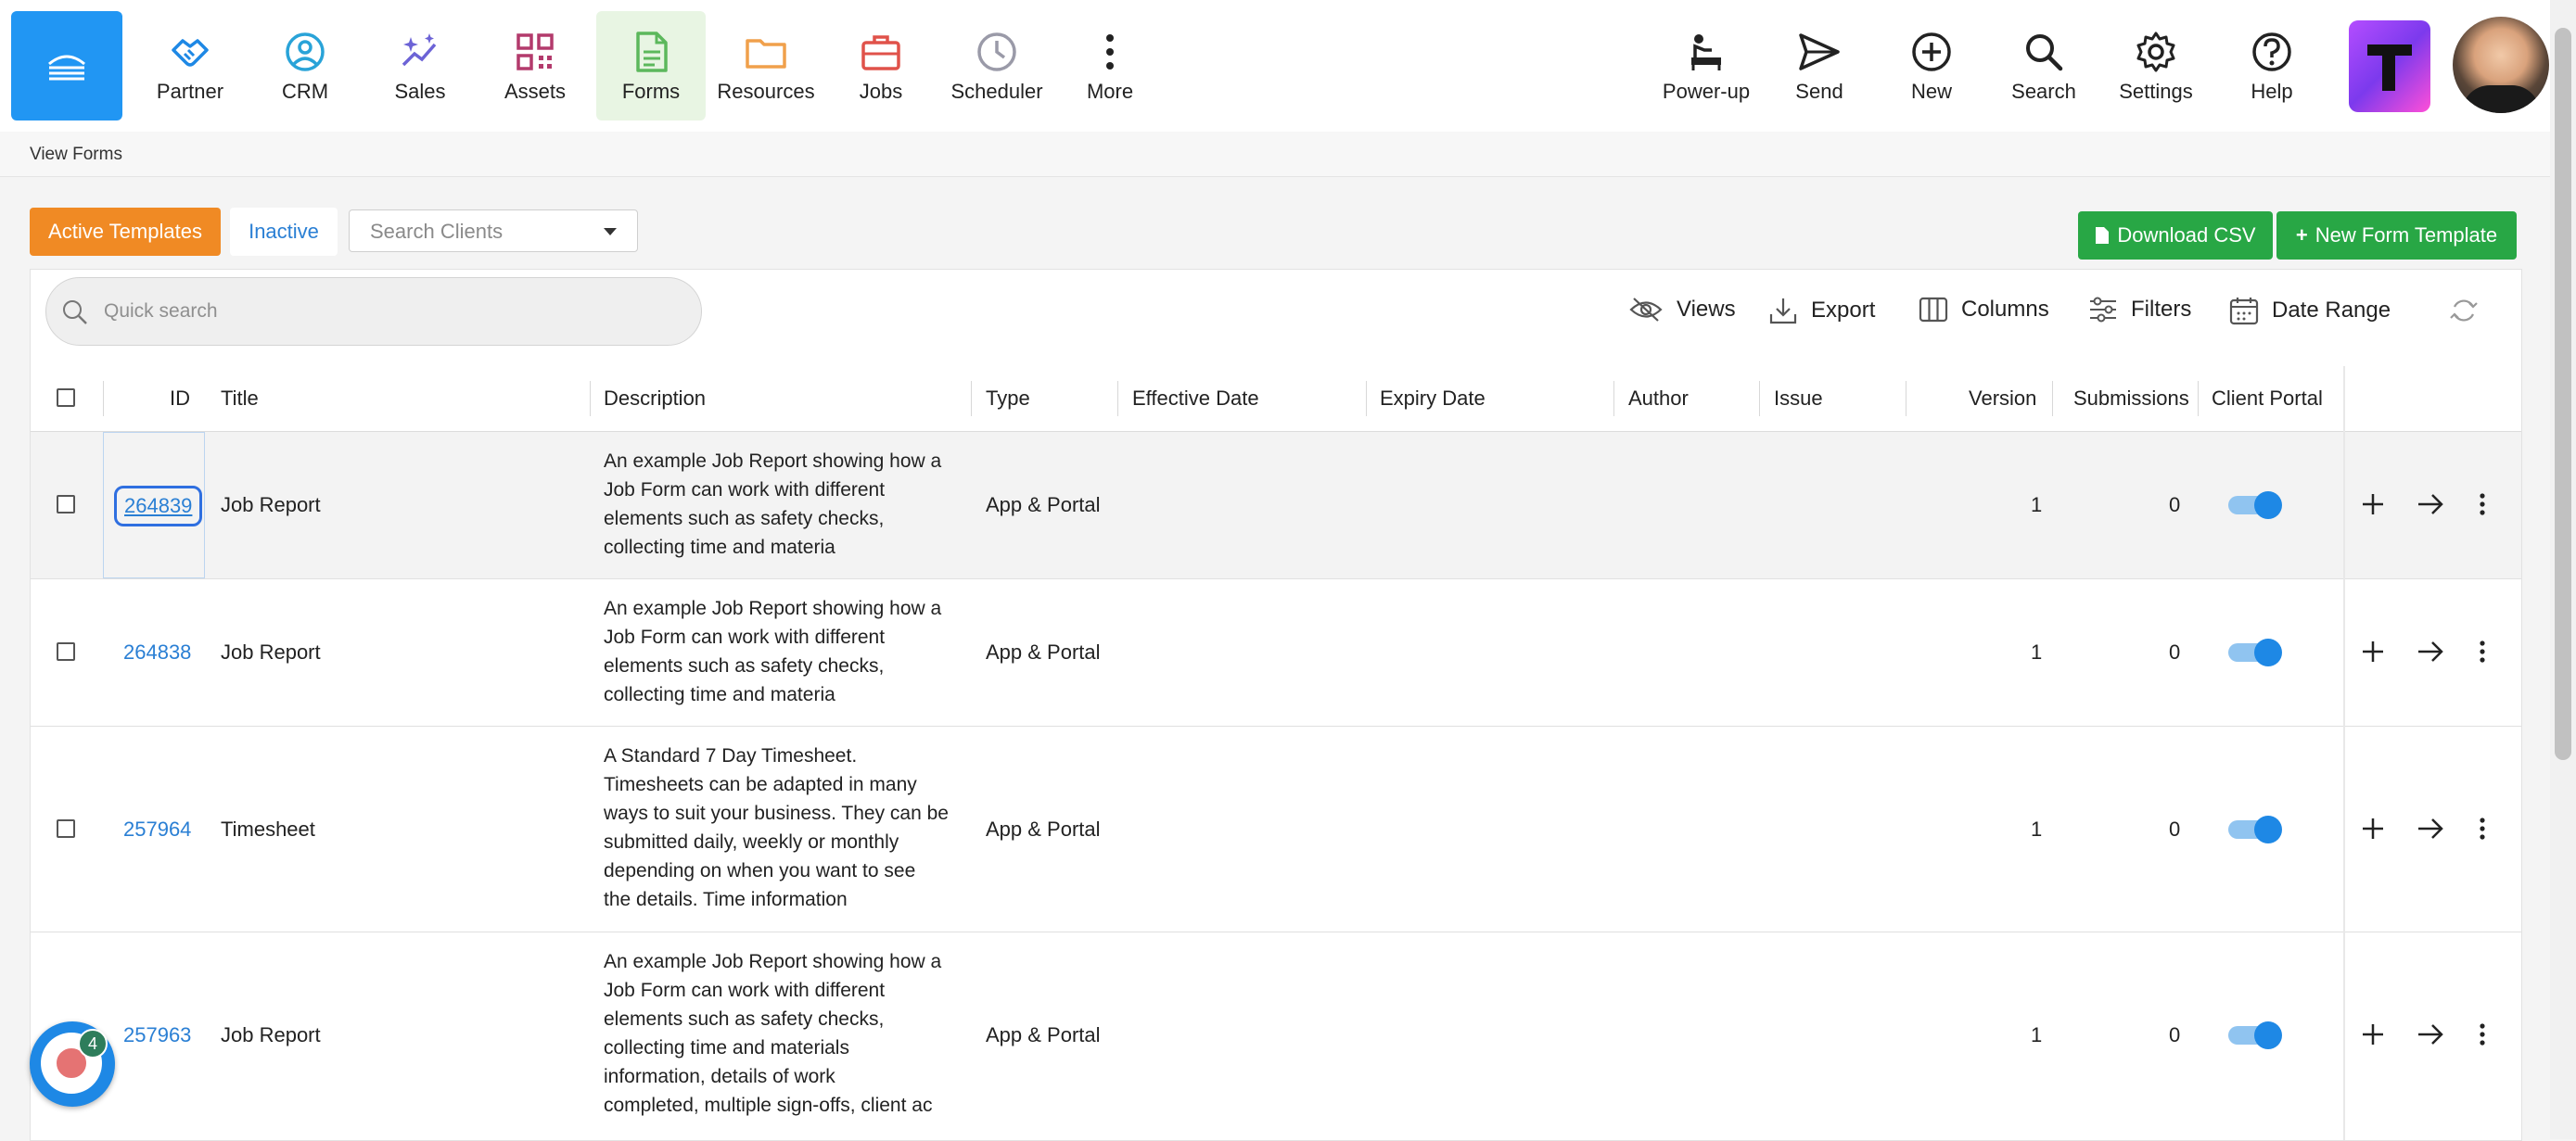 The height and width of the screenshot is (1141, 2576). Describe the element at coordinates (651, 65) in the screenshot. I see `nav-forms: Forms` at that location.